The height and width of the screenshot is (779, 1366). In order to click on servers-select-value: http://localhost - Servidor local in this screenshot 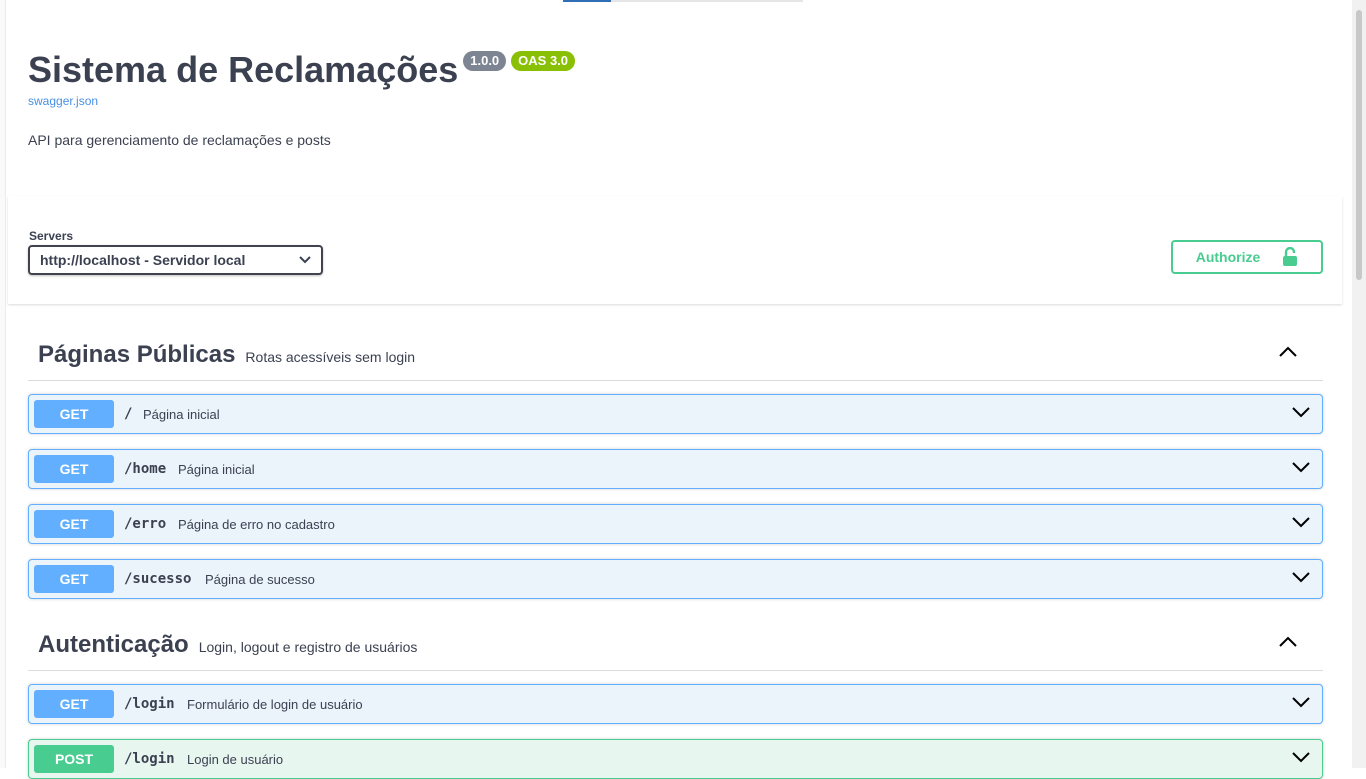, I will do `click(143, 260)`.